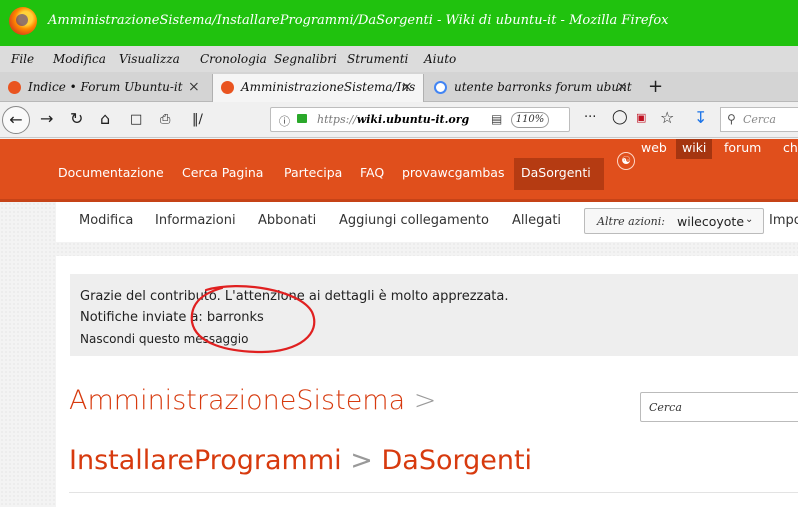  I want to click on menu-strumenti: Strumenti, so click(377, 59).